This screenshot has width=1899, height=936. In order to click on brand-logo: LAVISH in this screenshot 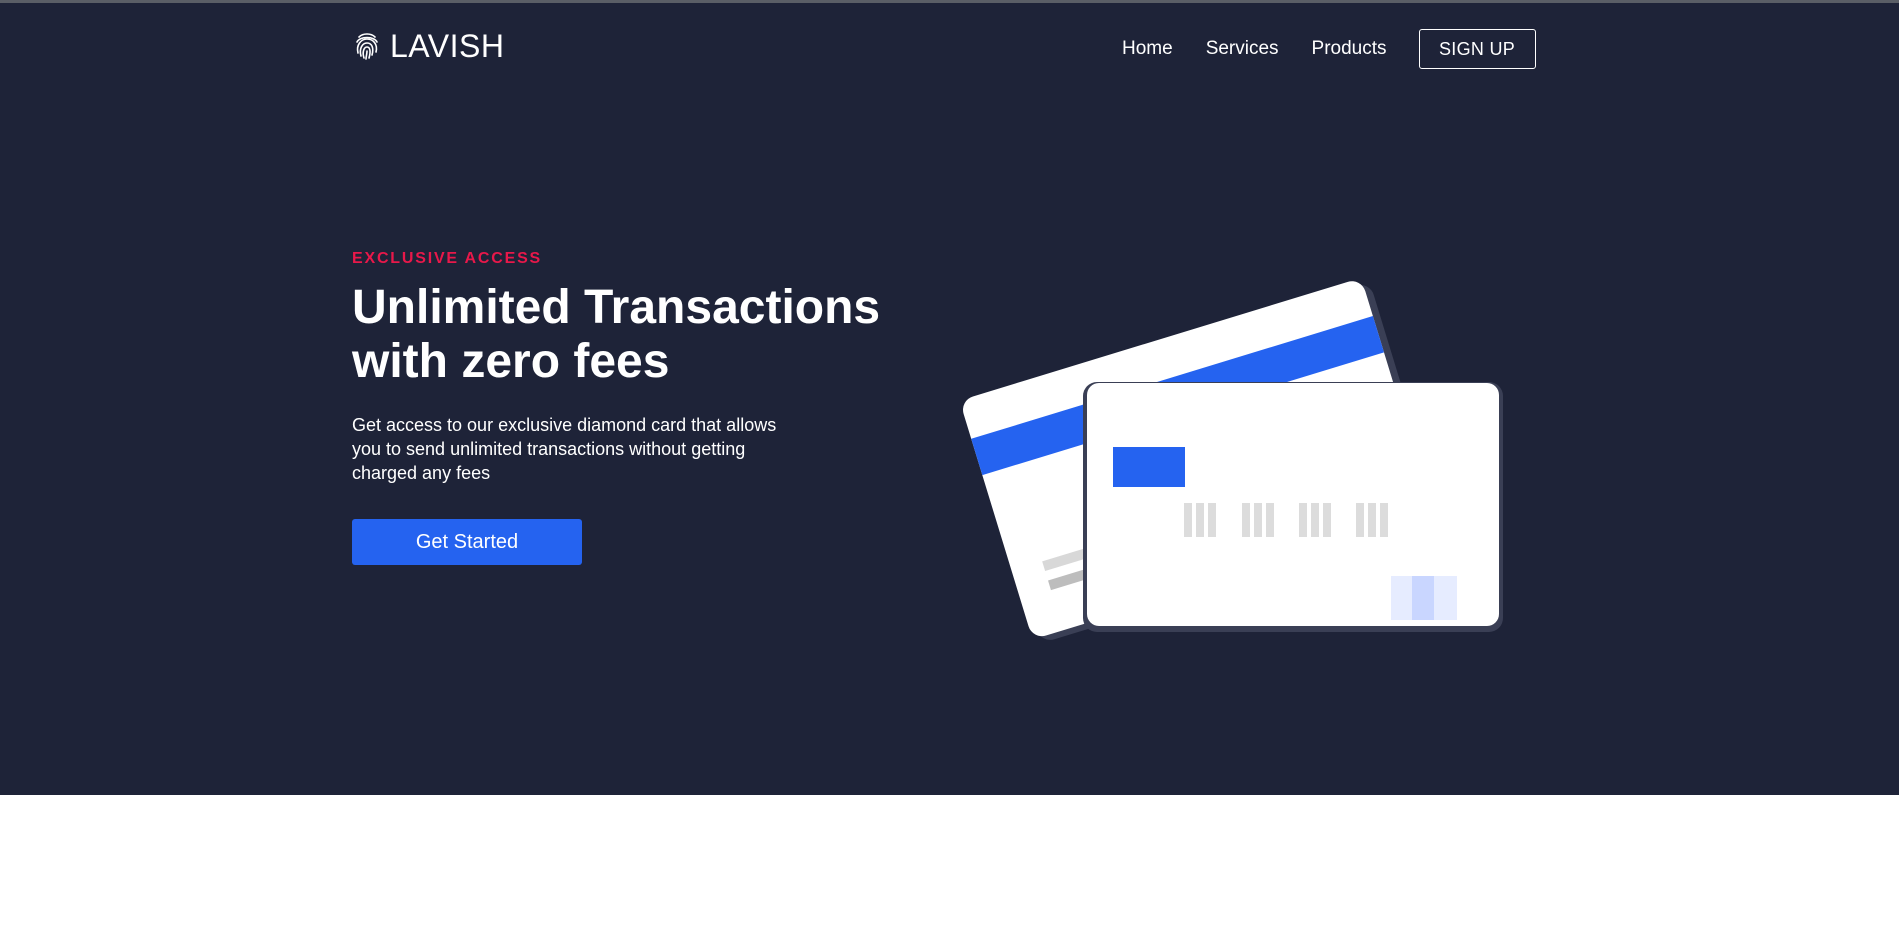, I will do `click(428, 46)`.